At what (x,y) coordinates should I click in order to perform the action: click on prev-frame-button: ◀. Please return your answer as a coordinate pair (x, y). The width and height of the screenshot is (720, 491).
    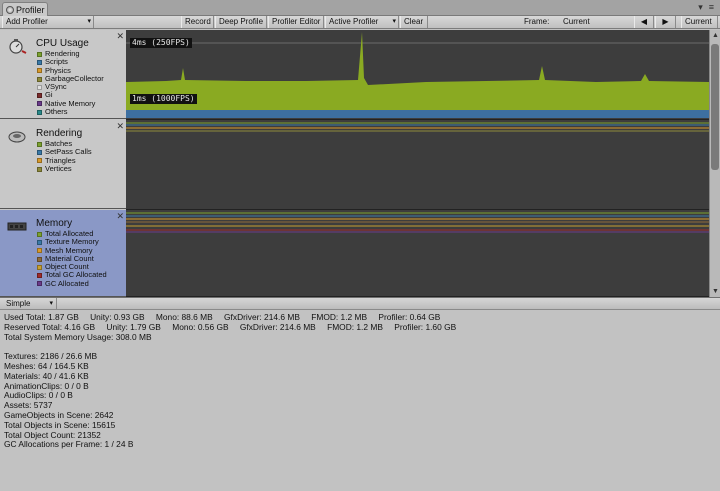
    Looking at the image, I should click on (644, 22).